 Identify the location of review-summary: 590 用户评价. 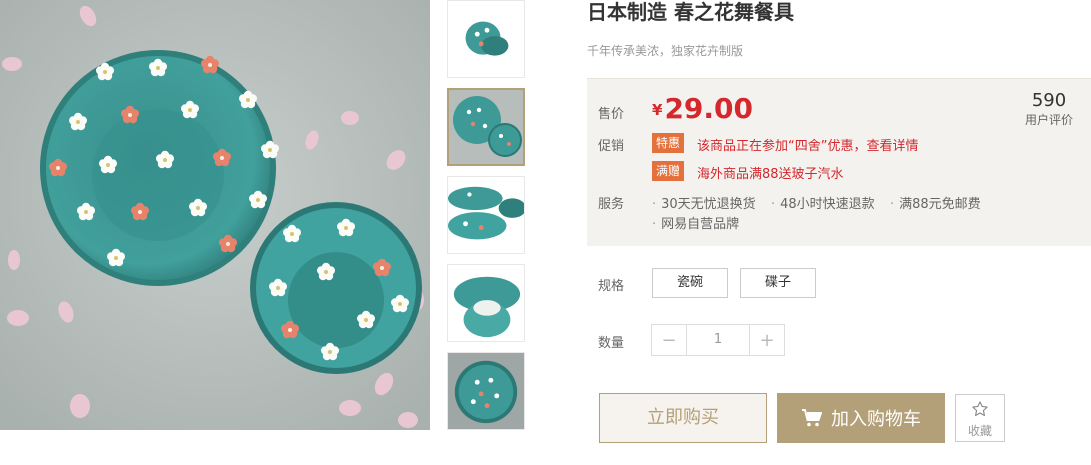
(1049, 109).